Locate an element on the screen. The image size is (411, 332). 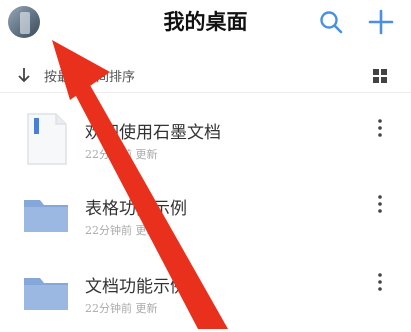
arrow-down-icon is located at coordinates (24, 75).